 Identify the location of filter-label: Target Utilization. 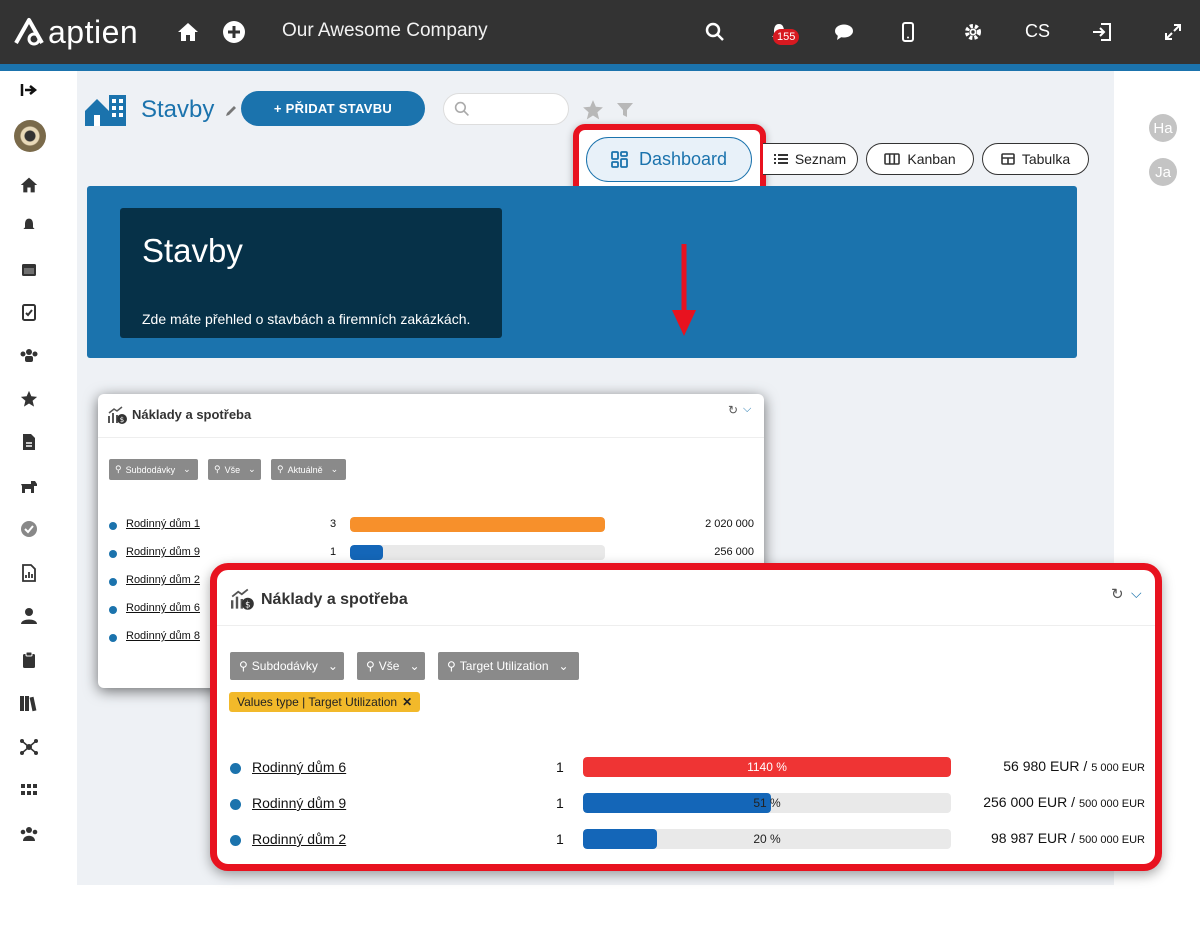
(504, 666).